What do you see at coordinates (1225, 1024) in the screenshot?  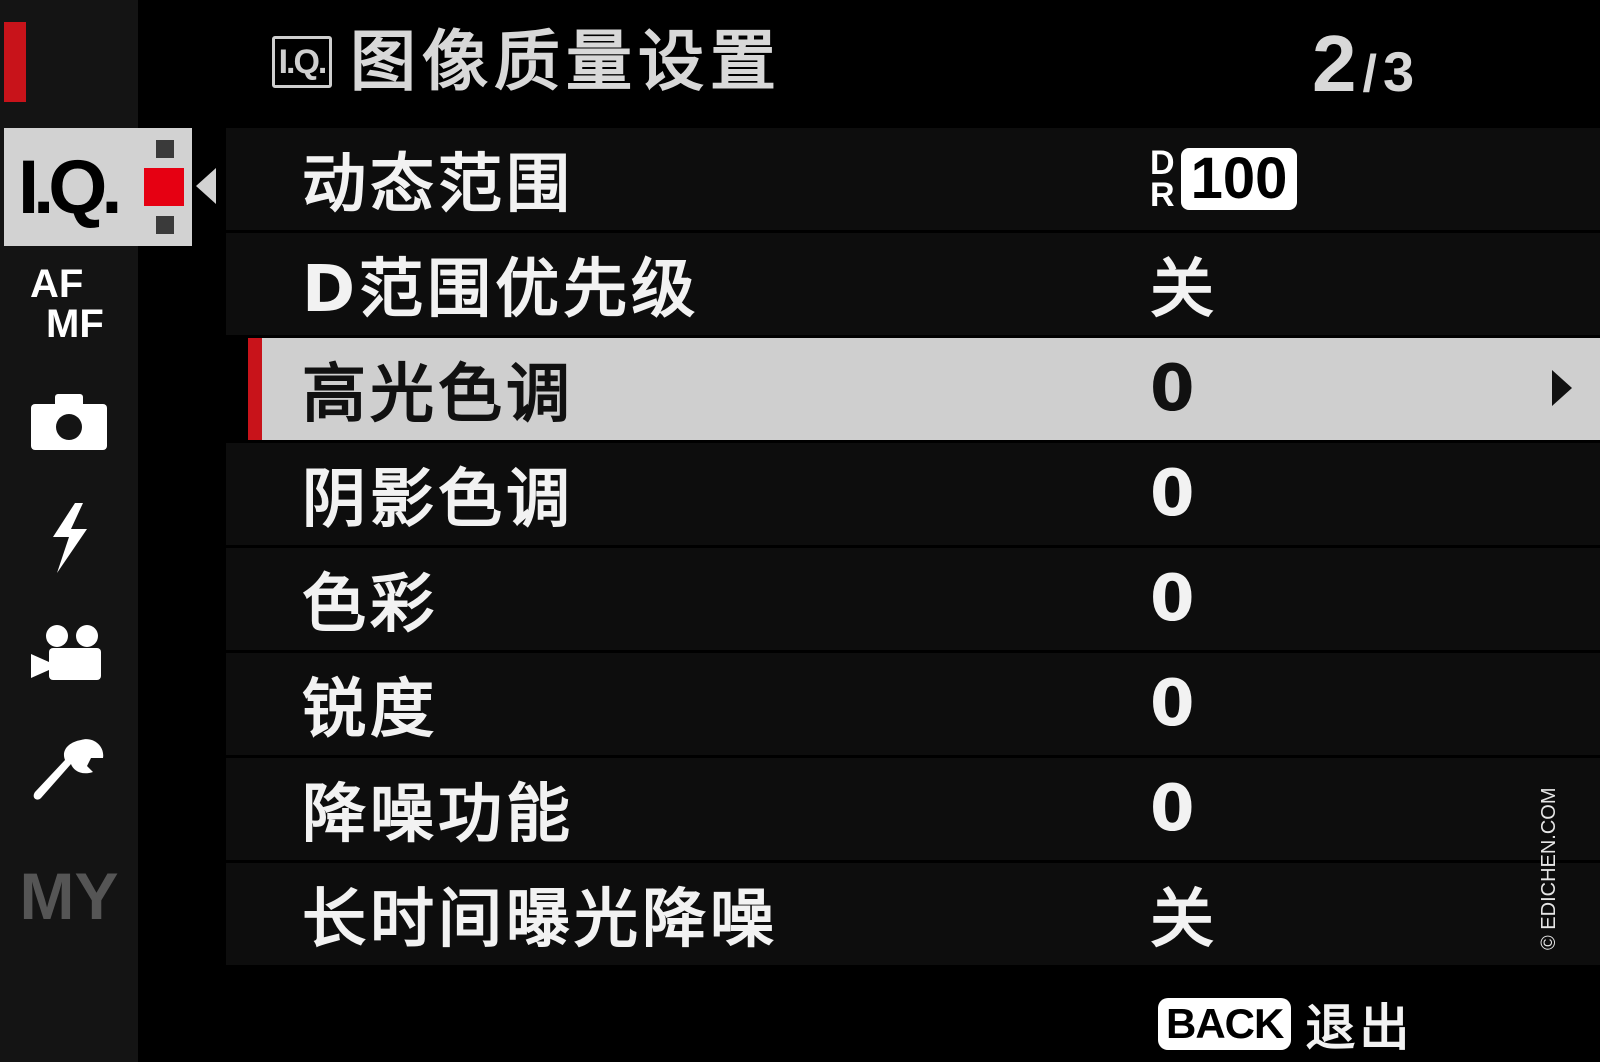 I see `back-button: BACK` at bounding box center [1225, 1024].